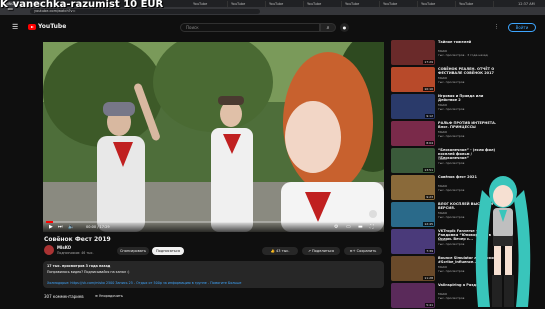  I want to click on video-duration: 8:04, so click(429, 143).